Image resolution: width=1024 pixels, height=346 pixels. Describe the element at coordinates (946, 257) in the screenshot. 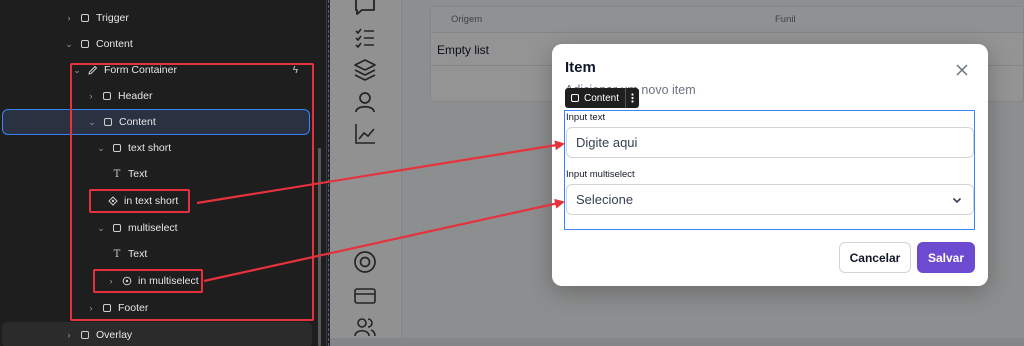

I see `save-button: Salvar` at that location.